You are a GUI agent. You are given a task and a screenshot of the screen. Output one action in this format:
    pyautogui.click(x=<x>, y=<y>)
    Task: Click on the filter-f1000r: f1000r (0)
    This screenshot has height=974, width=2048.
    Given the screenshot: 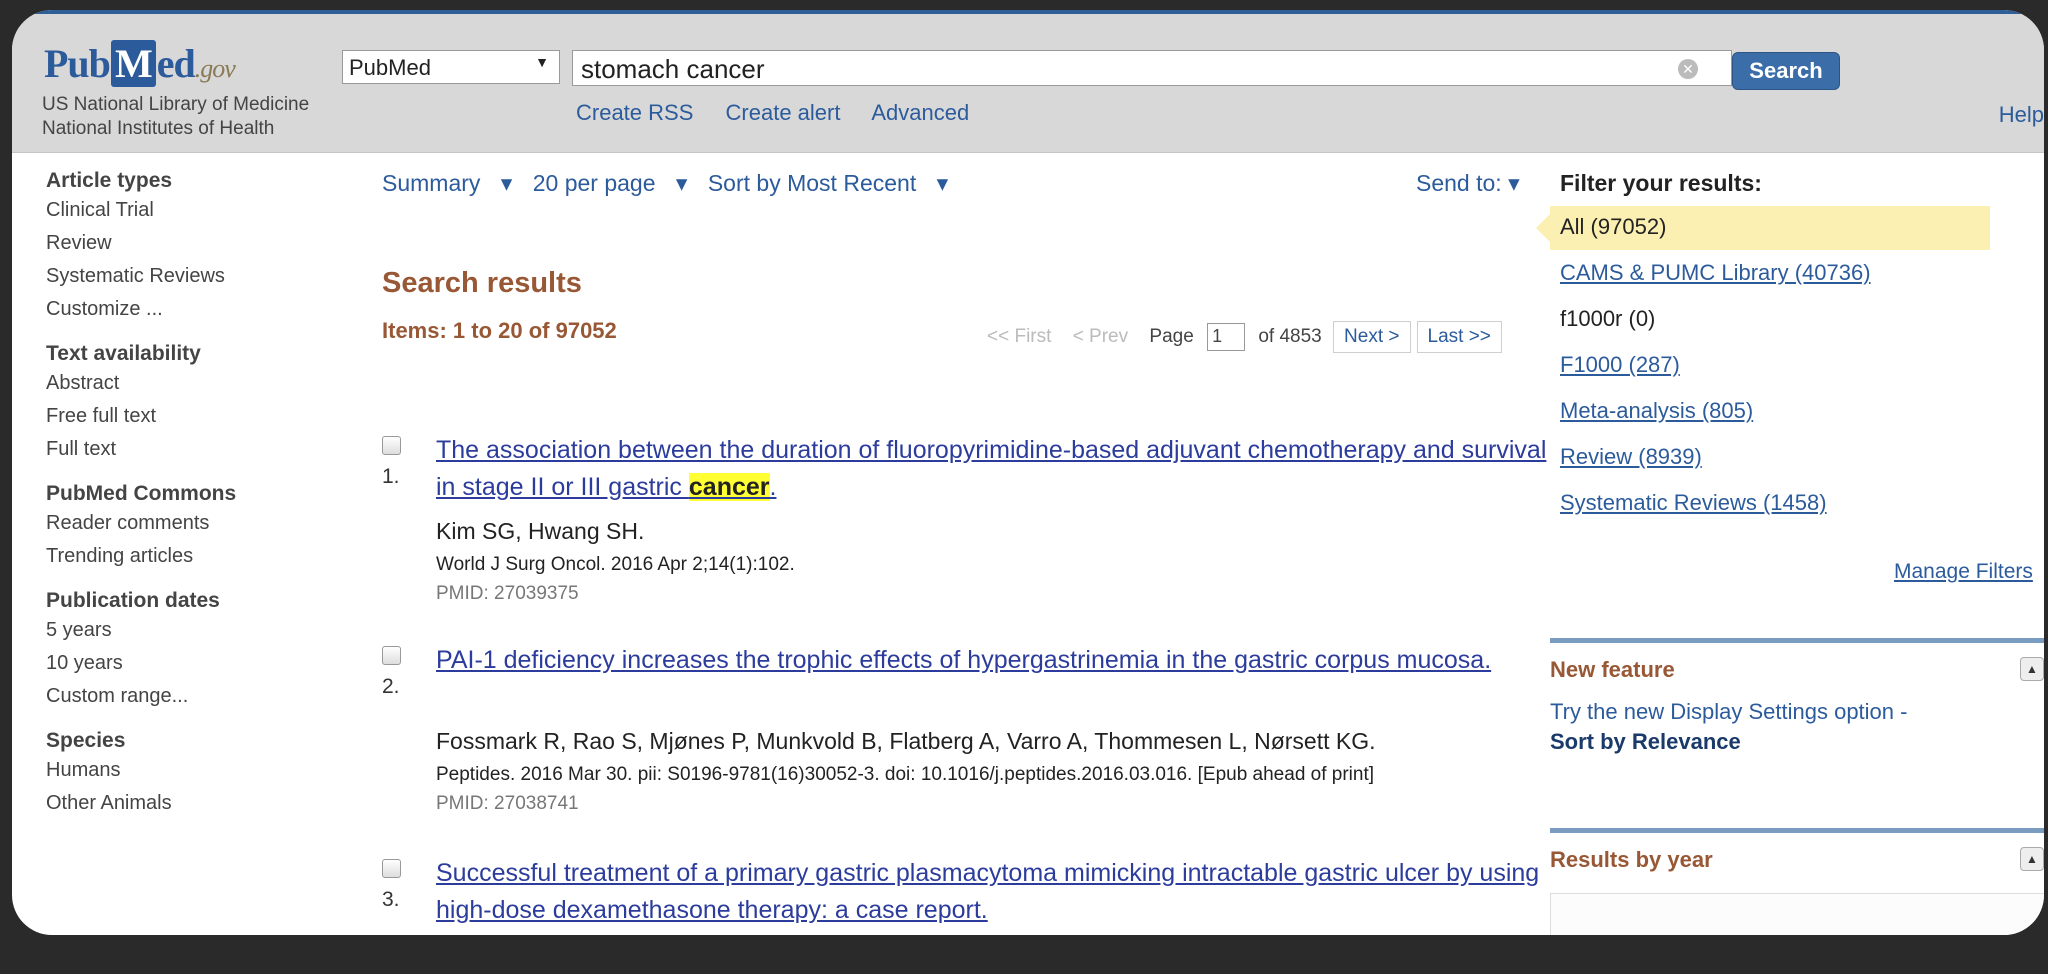 What is the action you would take?
    pyautogui.click(x=1608, y=318)
    